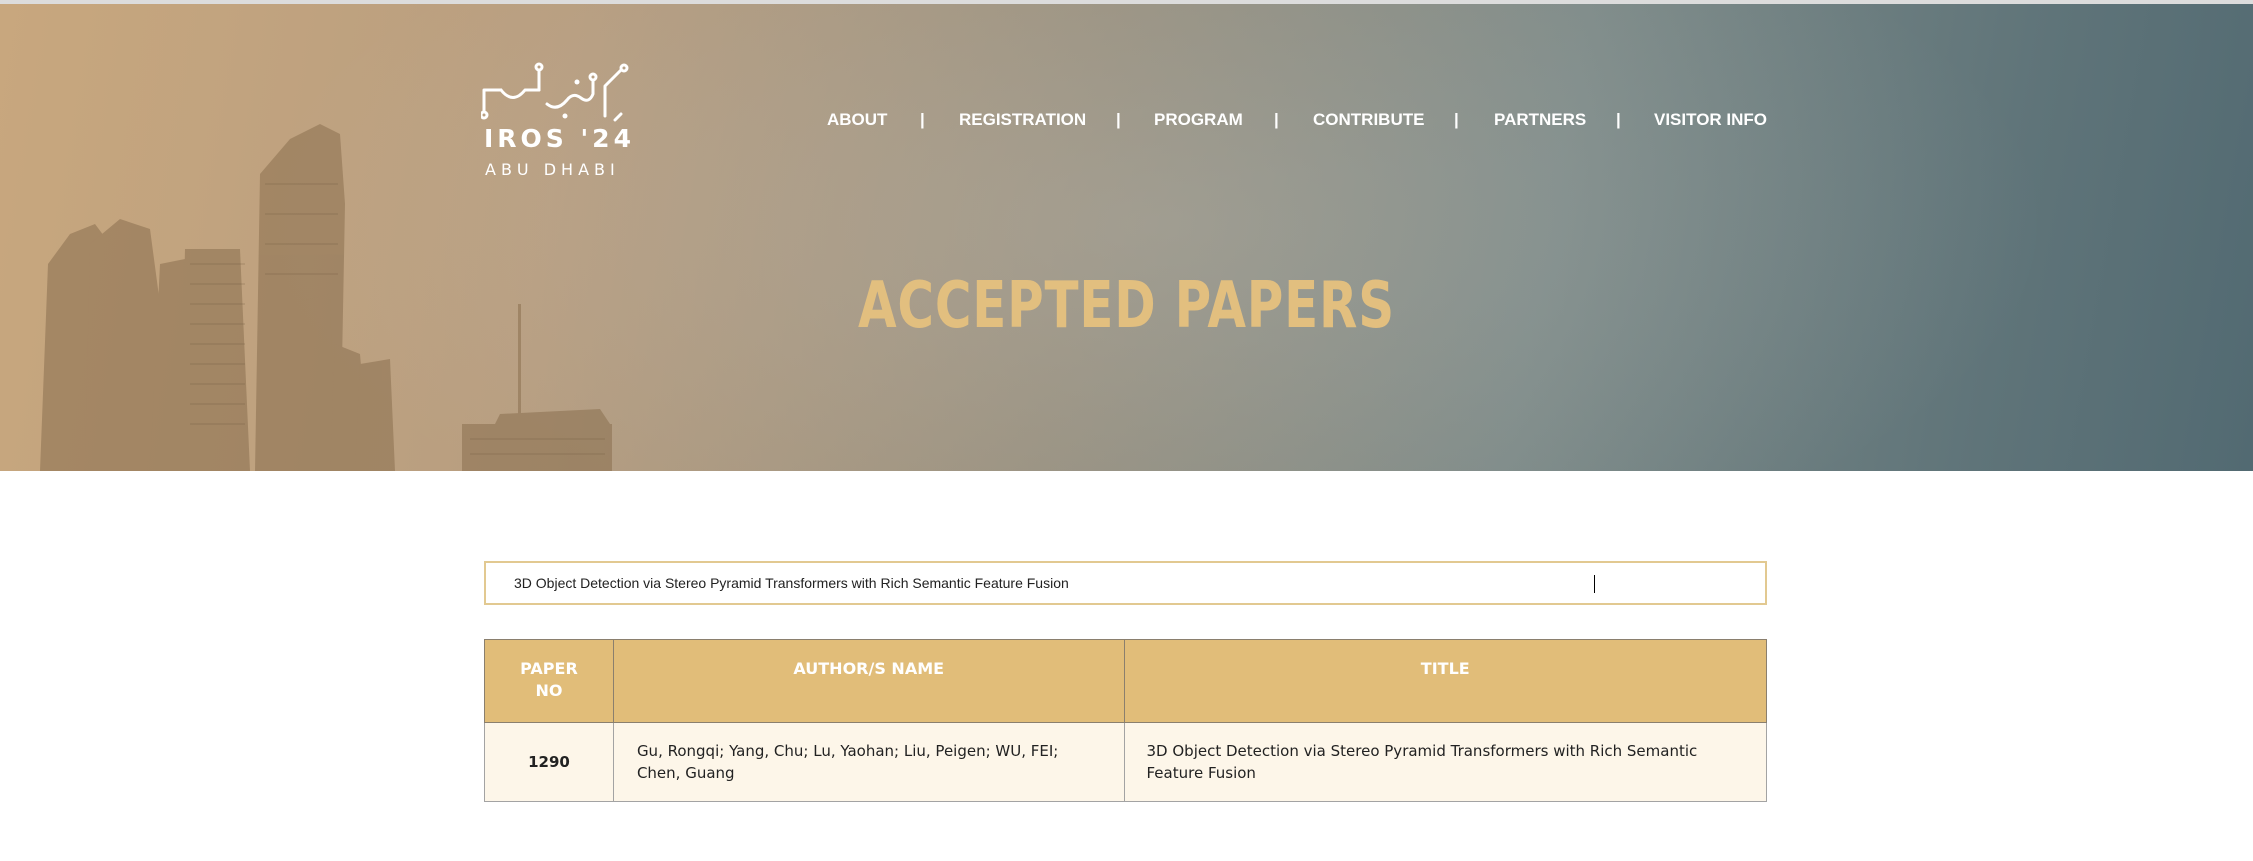  I want to click on nav-program: PROGRAM, so click(1198, 120).